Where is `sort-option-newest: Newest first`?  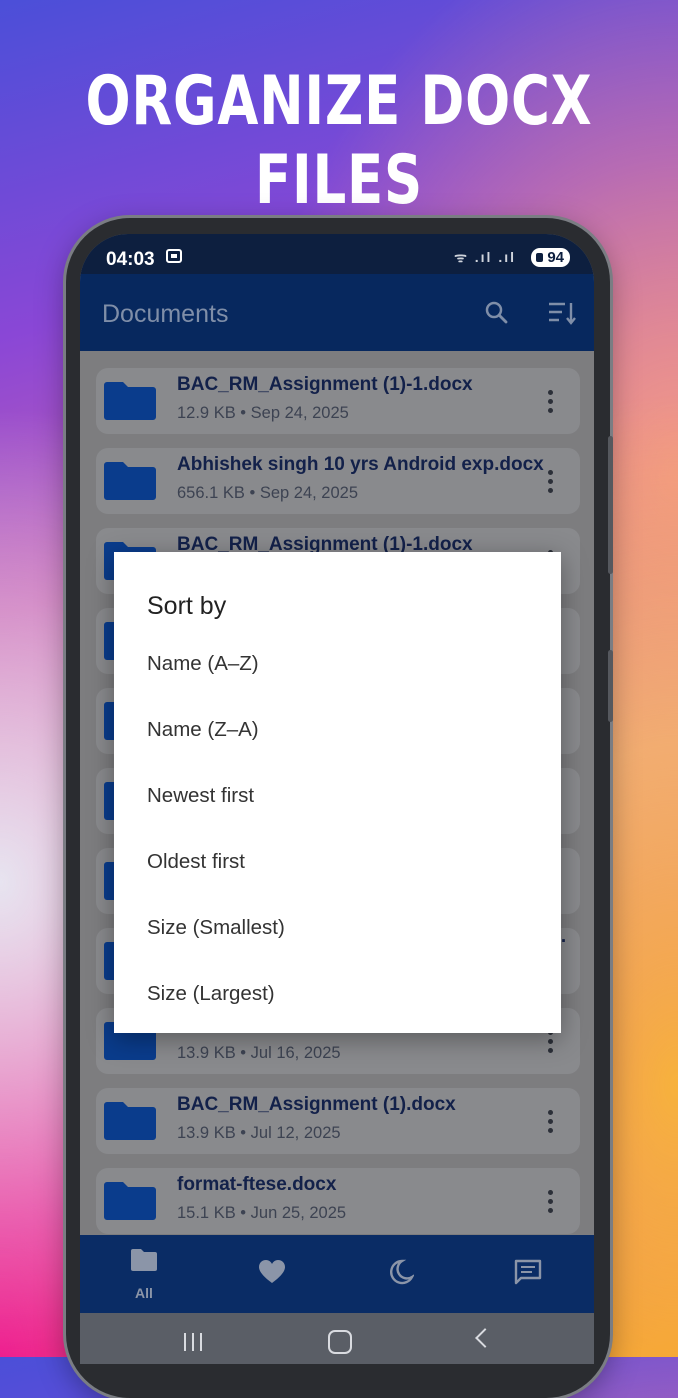
sort-option-newest: Newest first is located at coordinates (200, 796).